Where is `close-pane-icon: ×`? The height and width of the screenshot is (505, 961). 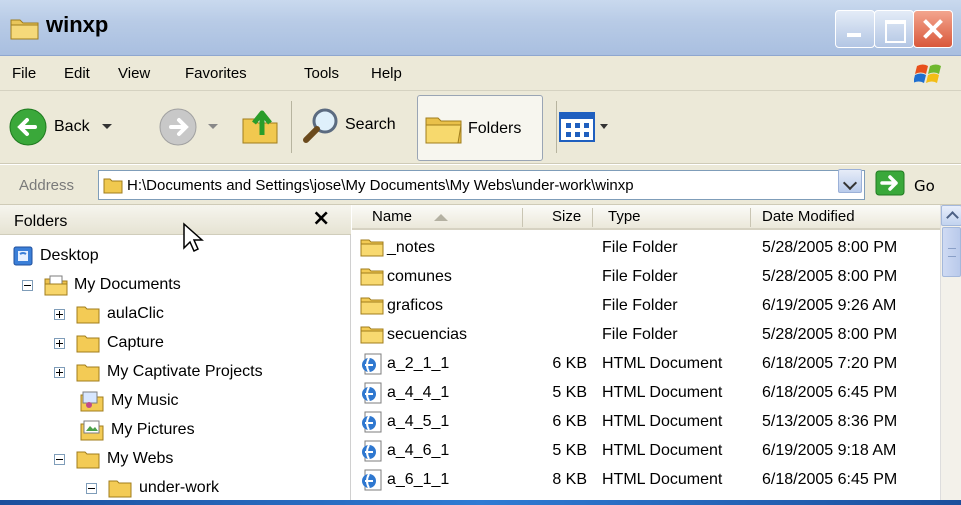 close-pane-icon: × is located at coordinates (321, 218).